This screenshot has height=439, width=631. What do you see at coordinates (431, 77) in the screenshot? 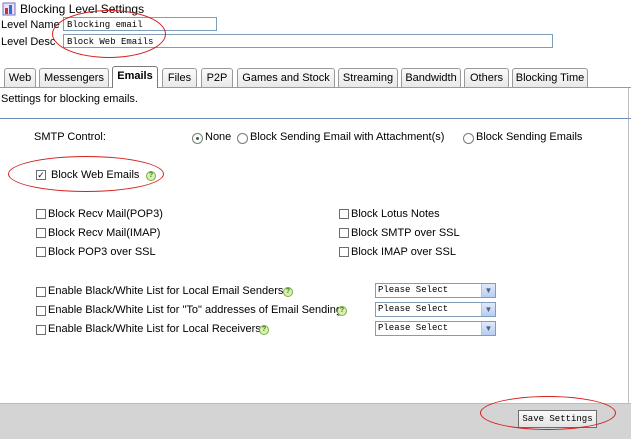
I see `tab-bandwidth: Bandwidth` at bounding box center [431, 77].